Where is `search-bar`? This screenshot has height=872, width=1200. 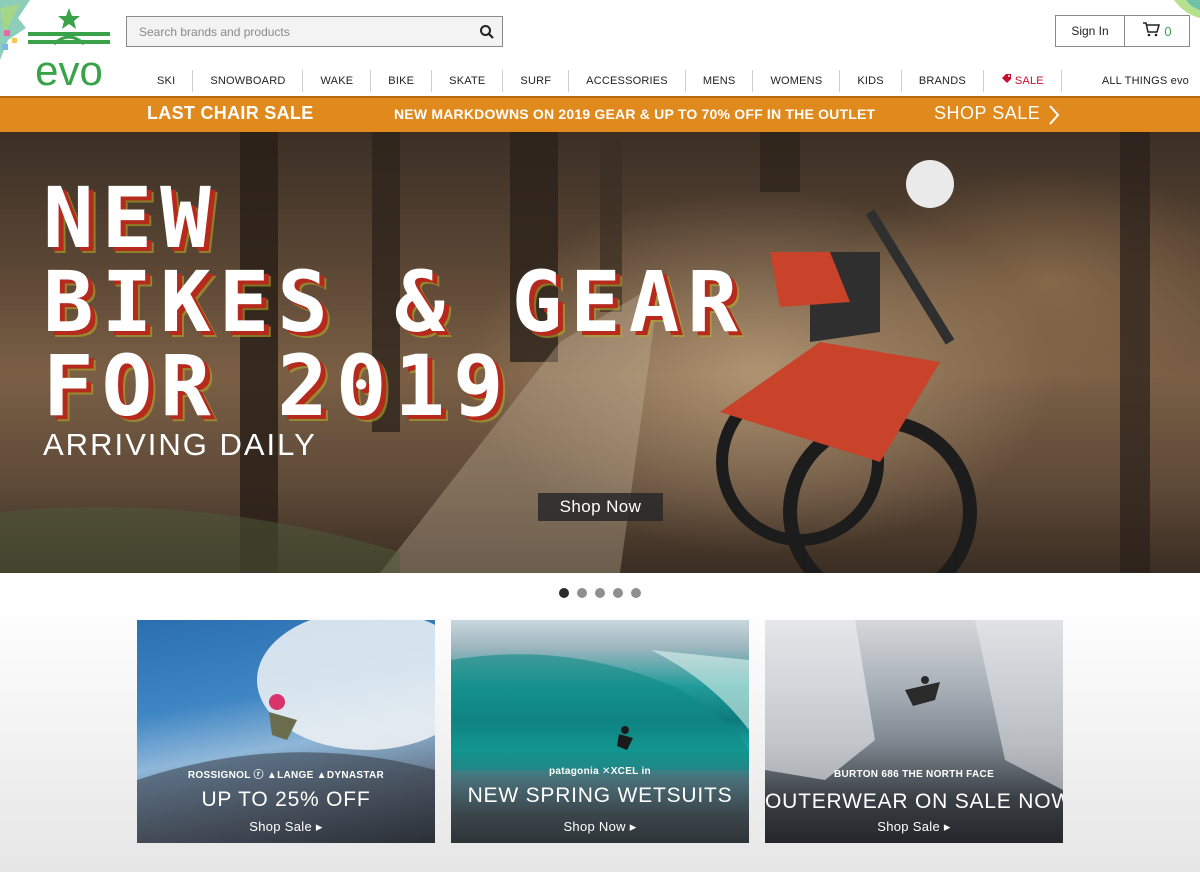 search-bar is located at coordinates (314, 31).